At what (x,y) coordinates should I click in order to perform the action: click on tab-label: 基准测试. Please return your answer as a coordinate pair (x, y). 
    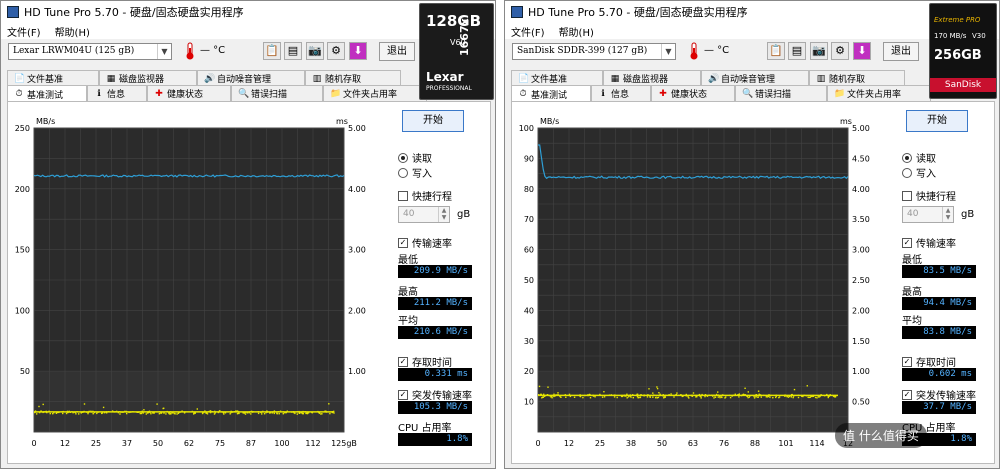
    Looking at the image, I should click on (45, 95).